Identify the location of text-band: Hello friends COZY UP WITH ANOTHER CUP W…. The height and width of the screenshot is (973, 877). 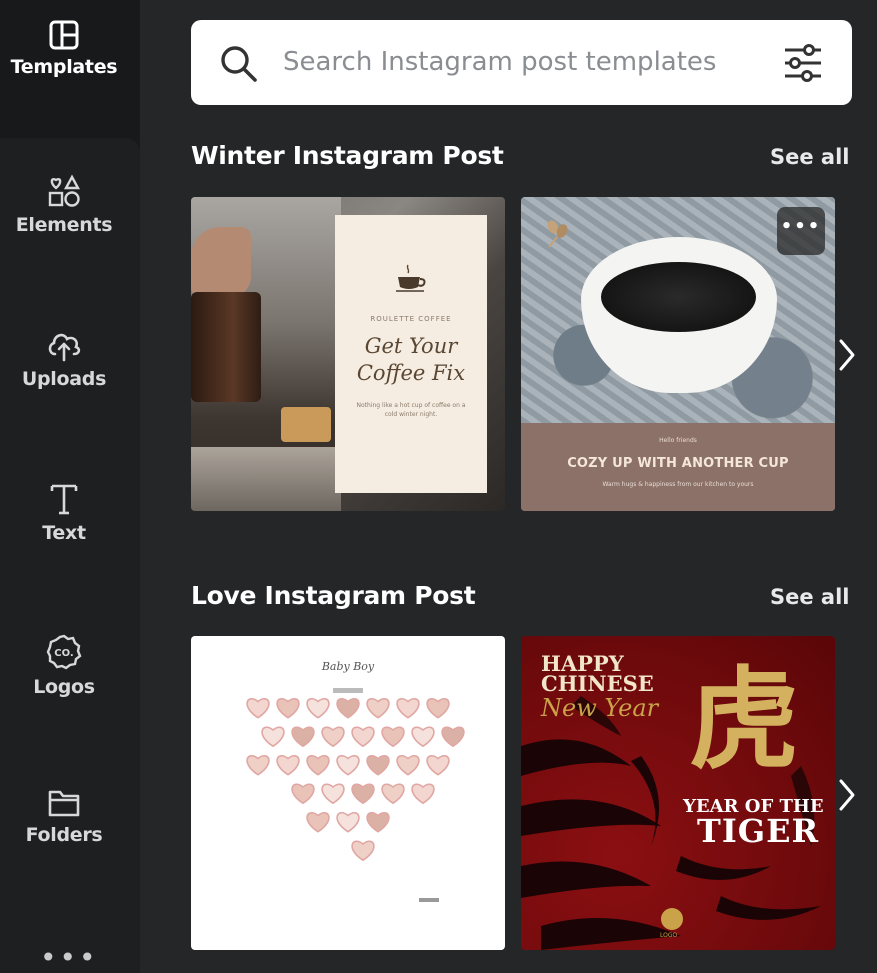
(678, 467).